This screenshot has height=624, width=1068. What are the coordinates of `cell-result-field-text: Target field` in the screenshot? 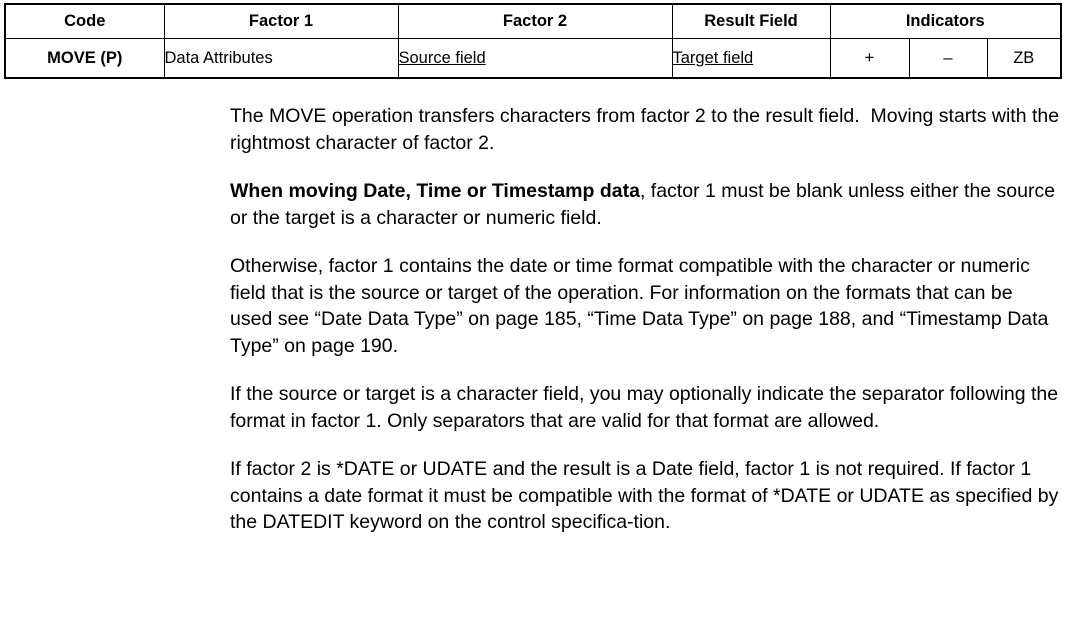 It's located at (713, 57).